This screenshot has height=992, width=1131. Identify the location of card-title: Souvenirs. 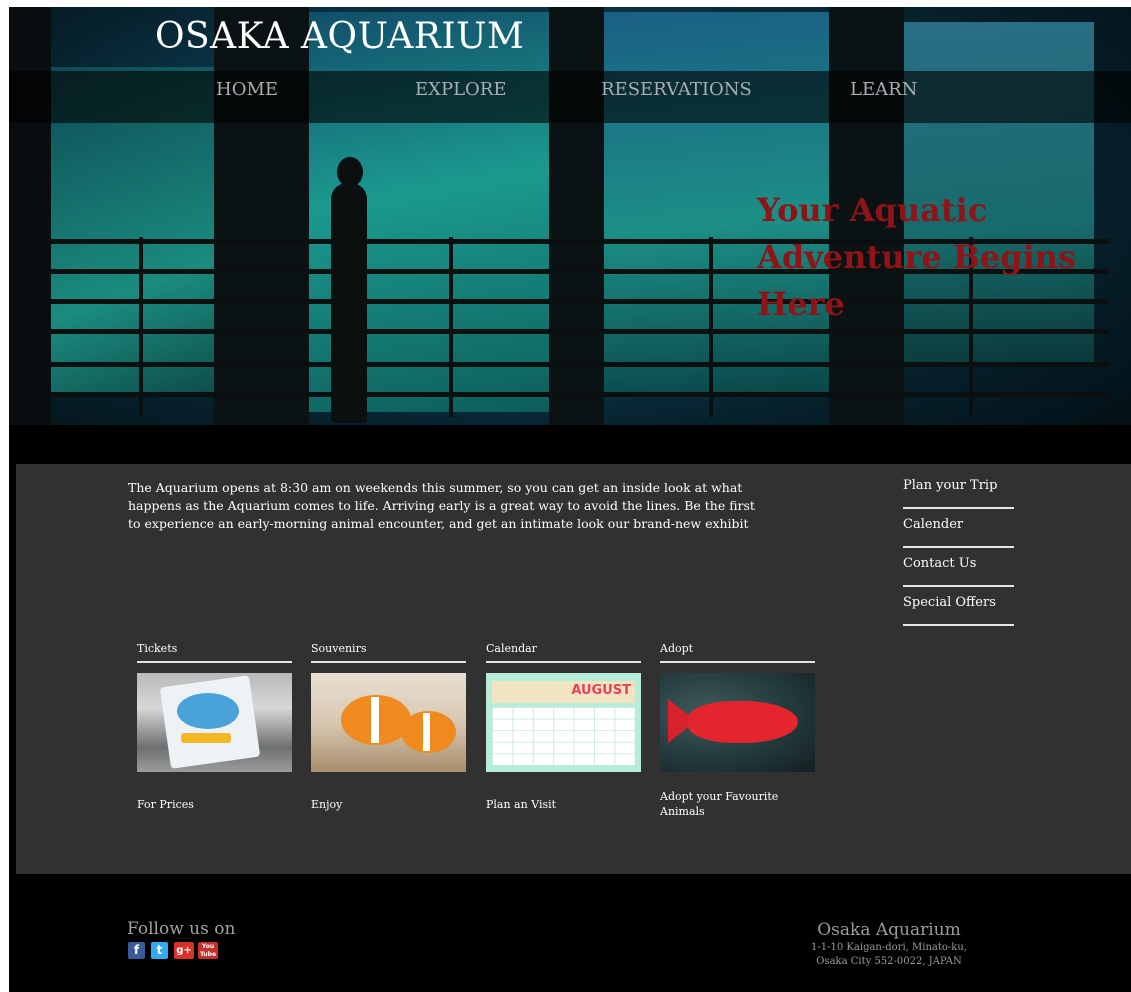
(388, 651).